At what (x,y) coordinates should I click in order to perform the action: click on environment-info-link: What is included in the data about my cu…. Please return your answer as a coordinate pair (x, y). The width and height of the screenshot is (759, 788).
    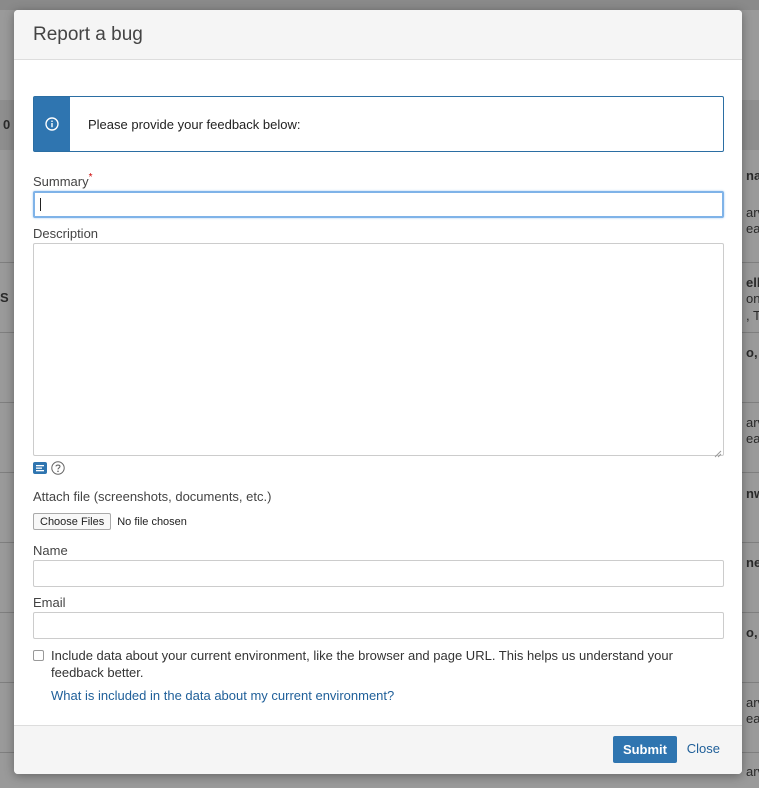
    Looking at the image, I should click on (222, 695).